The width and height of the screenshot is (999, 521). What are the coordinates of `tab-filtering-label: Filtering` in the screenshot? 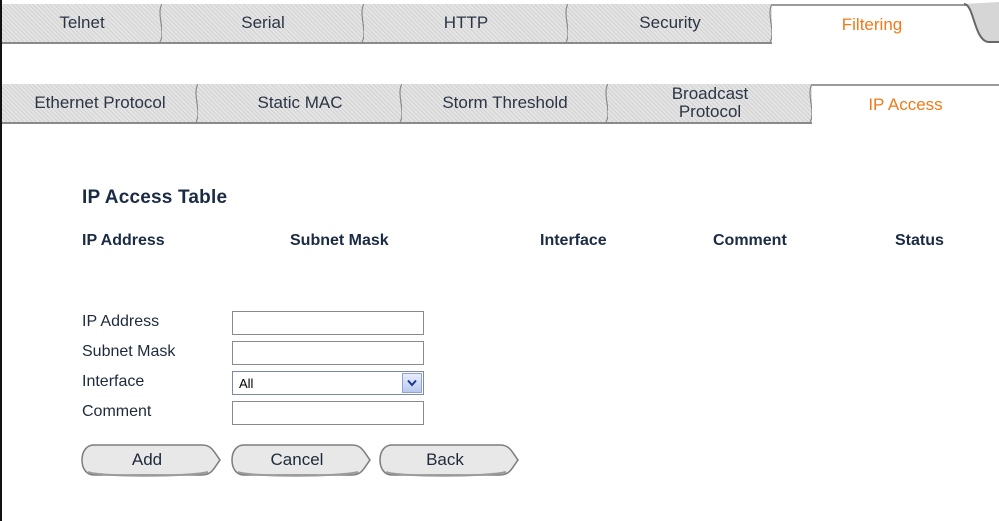 It's located at (872, 24).